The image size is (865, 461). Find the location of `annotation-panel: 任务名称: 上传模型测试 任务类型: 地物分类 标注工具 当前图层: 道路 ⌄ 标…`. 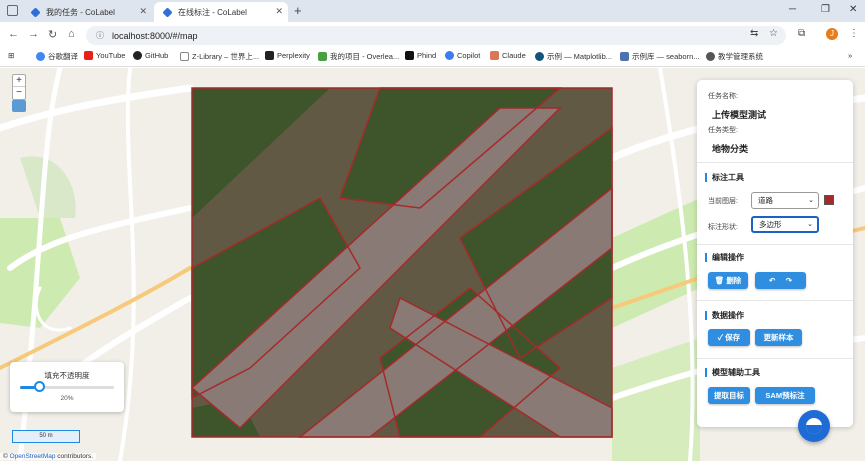

annotation-panel: 任务名称: 上传模型测试 任务类型: 地物分类 标注工具 当前图层: 道路 ⌄ 标… is located at coordinates (775, 253).